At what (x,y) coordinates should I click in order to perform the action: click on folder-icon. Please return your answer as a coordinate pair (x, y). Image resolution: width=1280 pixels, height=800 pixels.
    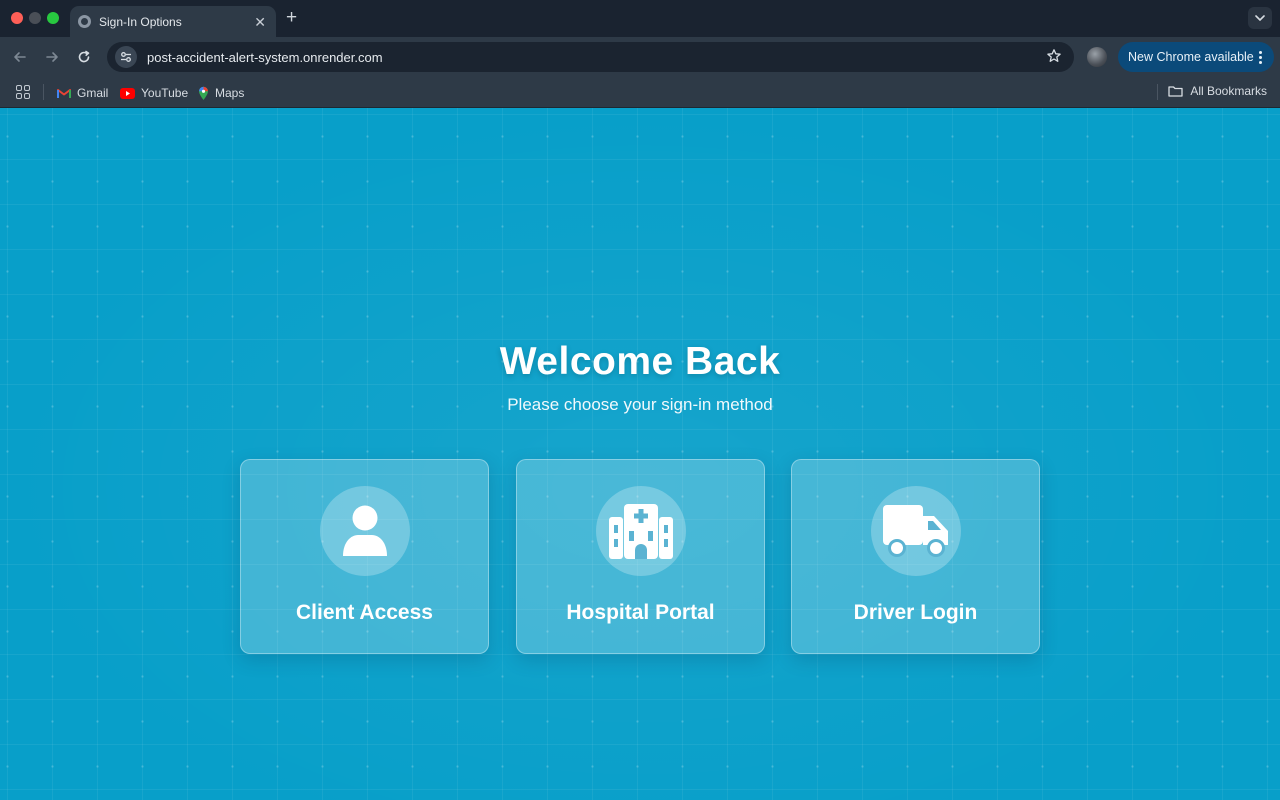
    Looking at the image, I should click on (1175, 91).